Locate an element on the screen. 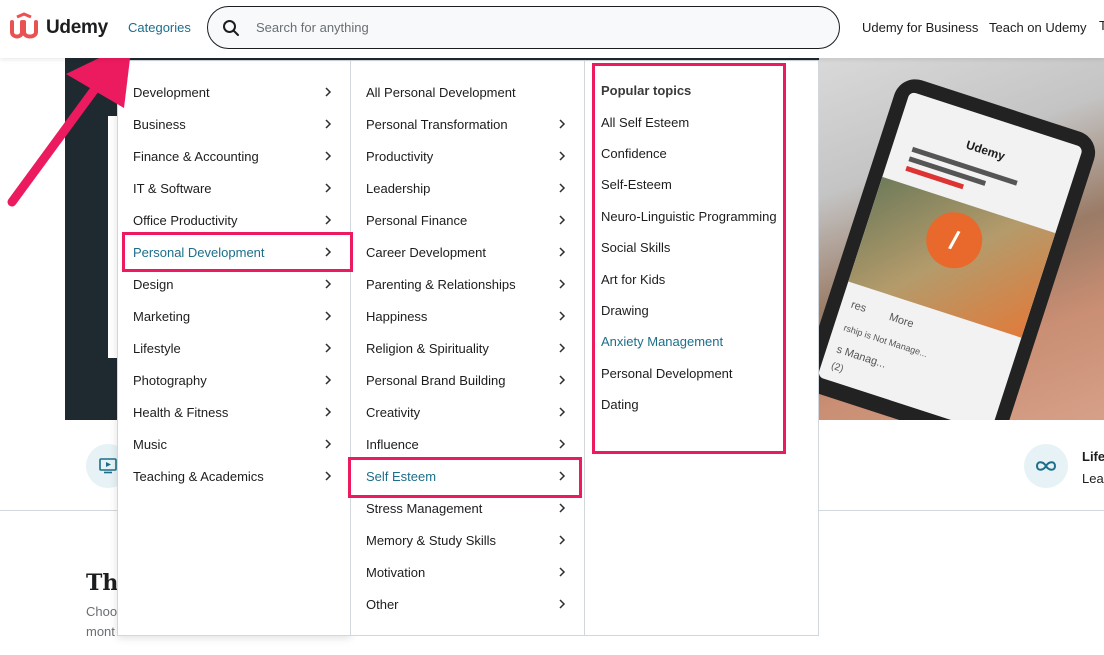 The image size is (1104, 655). phone-list-item: (2) is located at coordinates (837, 367).